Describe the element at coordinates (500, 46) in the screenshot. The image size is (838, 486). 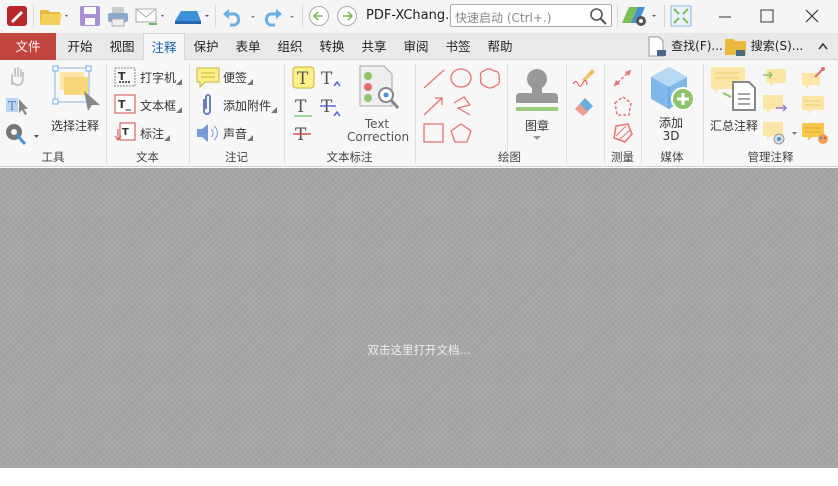
I see `tab-help: 帮助` at that location.